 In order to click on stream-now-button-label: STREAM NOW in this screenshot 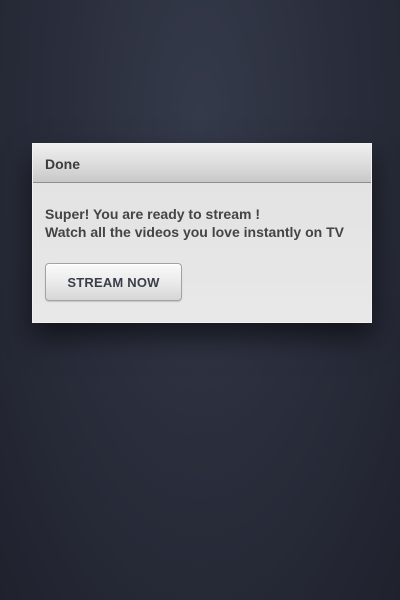, I will do `click(113, 282)`.